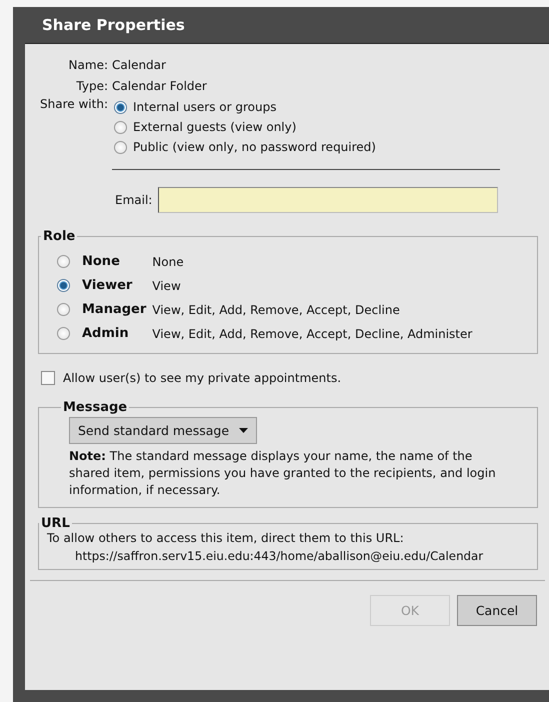 The width and height of the screenshot is (549, 702). I want to click on checkbox, so click(48, 378).